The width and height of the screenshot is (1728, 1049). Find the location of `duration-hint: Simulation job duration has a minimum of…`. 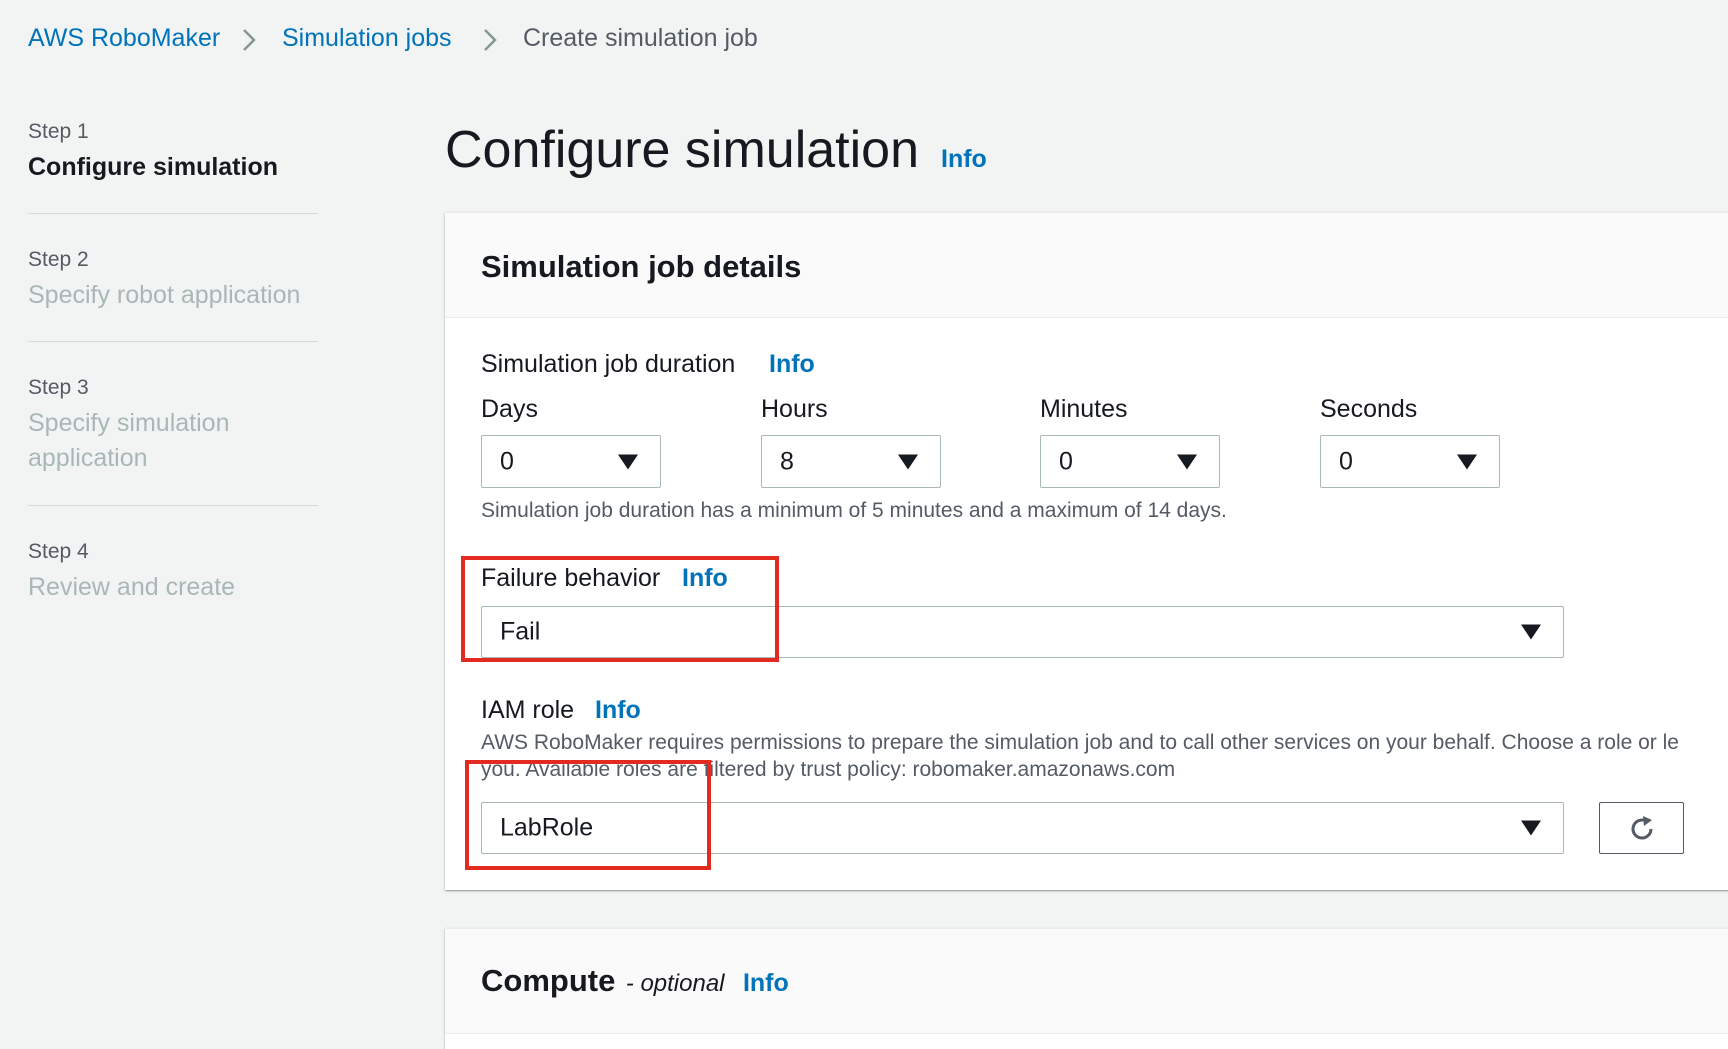

duration-hint: Simulation job duration has a minimum of… is located at coordinates (854, 510).